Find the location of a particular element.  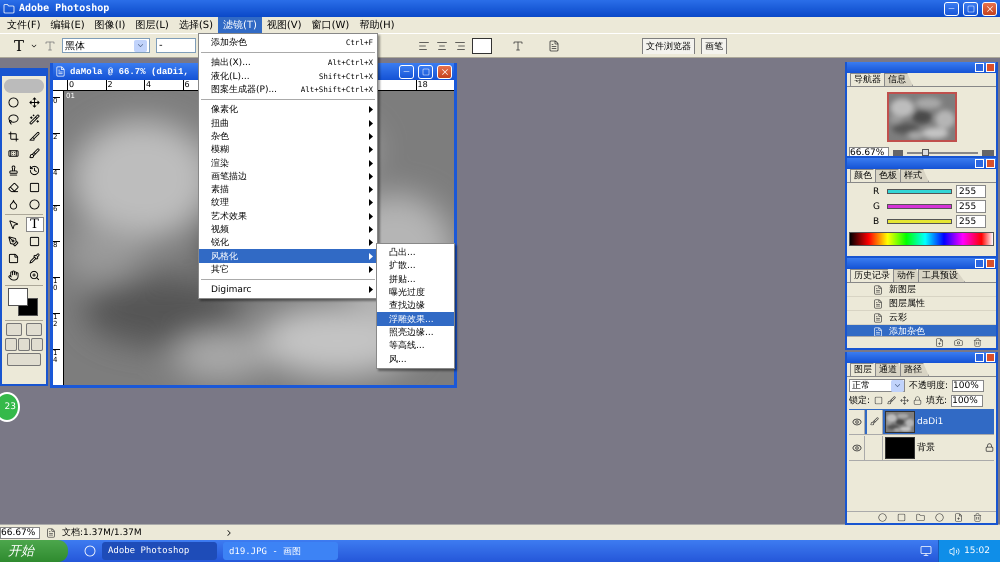

menu-item: 视图(V) is located at coordinates (284, 25).